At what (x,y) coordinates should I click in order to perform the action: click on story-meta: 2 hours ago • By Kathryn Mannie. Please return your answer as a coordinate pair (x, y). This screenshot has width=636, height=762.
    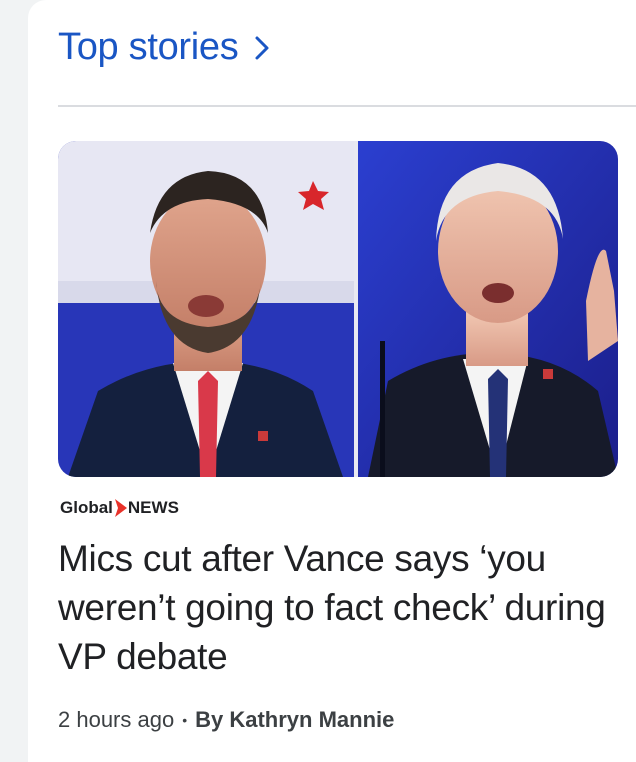
    Looking at the image, I should click on (226, 720).